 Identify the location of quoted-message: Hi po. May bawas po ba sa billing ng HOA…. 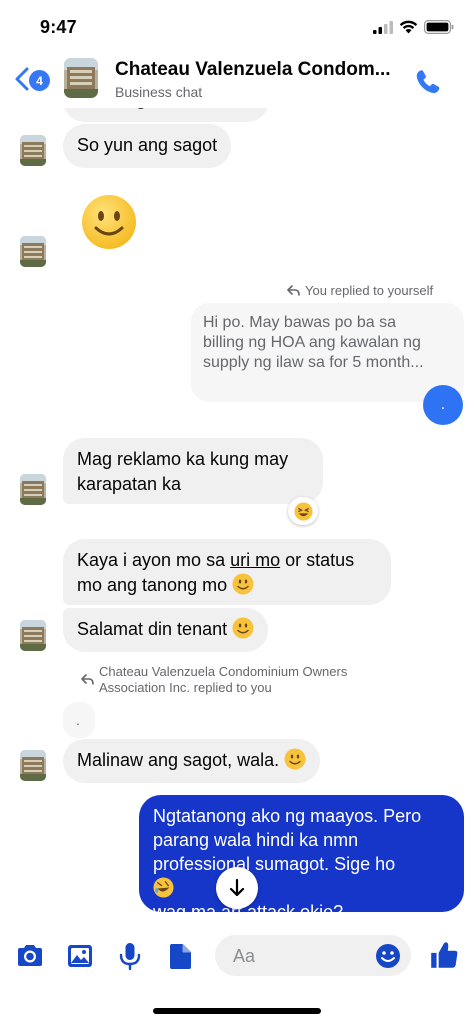
(327, 352).